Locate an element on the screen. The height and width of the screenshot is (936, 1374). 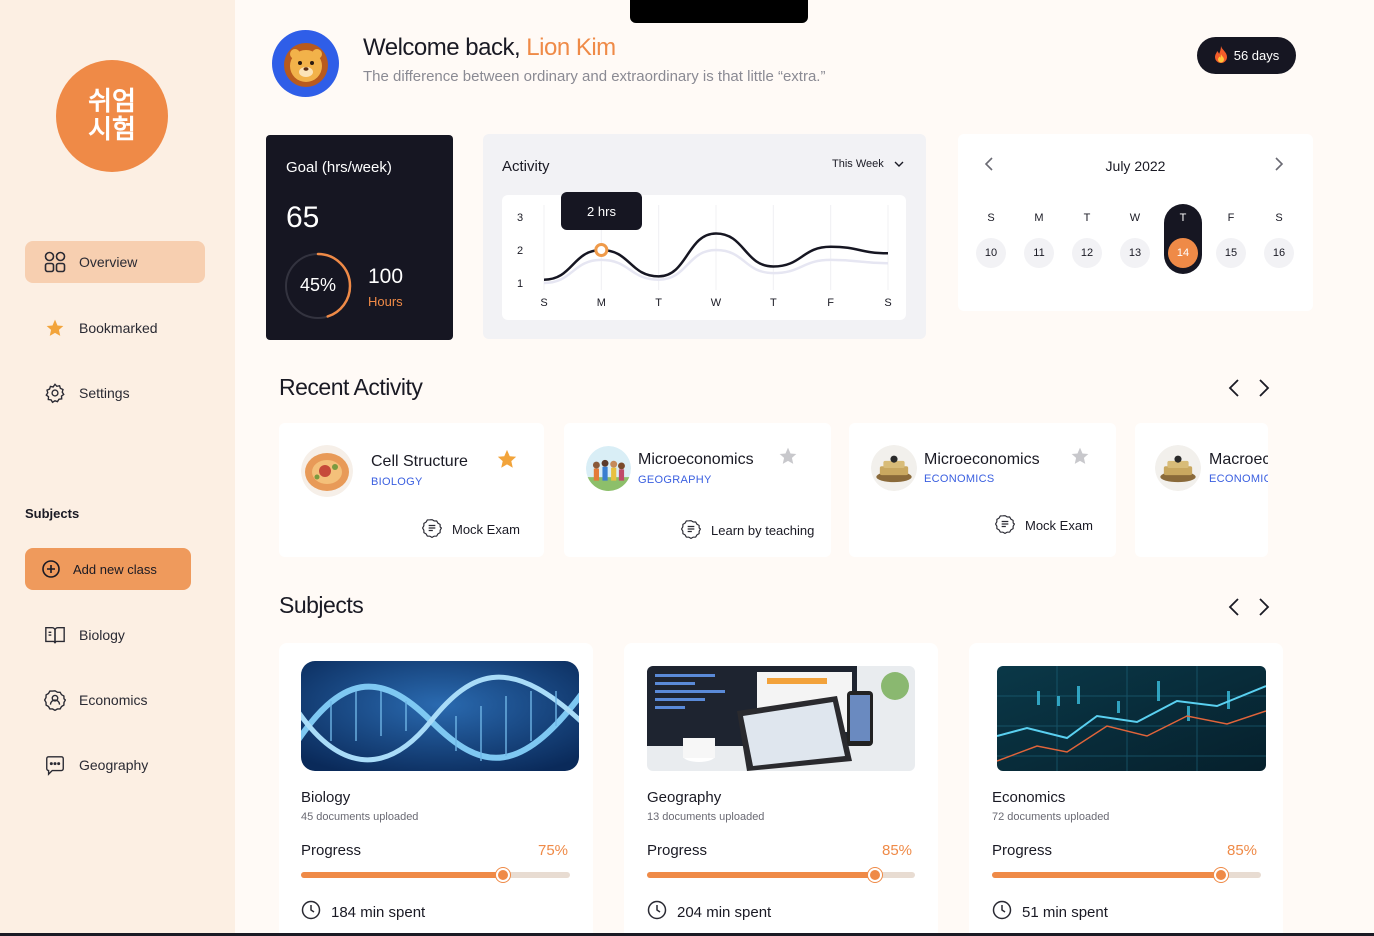
workspace-image is located at coordinates (781, 718).